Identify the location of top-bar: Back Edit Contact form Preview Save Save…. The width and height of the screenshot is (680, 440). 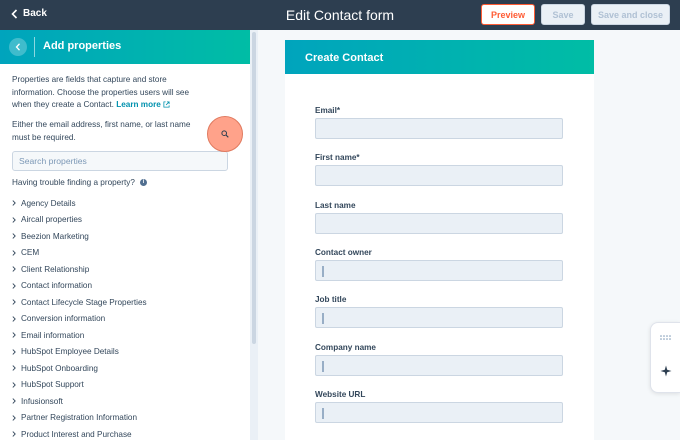
(340, 15).